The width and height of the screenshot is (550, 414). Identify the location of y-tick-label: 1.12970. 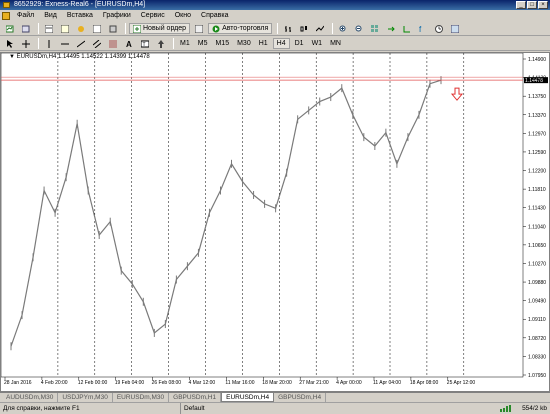
(537, 134).